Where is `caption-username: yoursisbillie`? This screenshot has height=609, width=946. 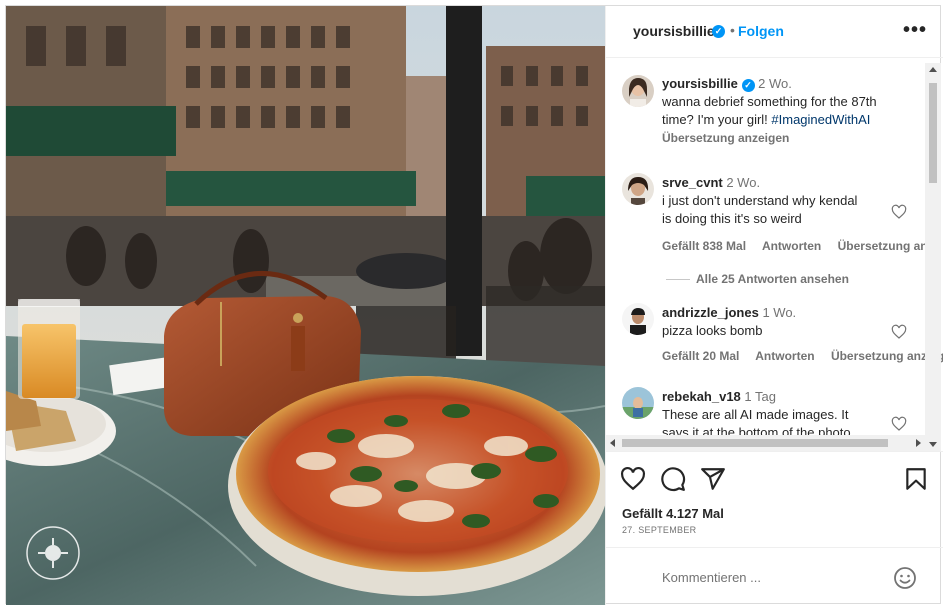 caption-username: yoursisbillie is located at coordinates (700, 83).